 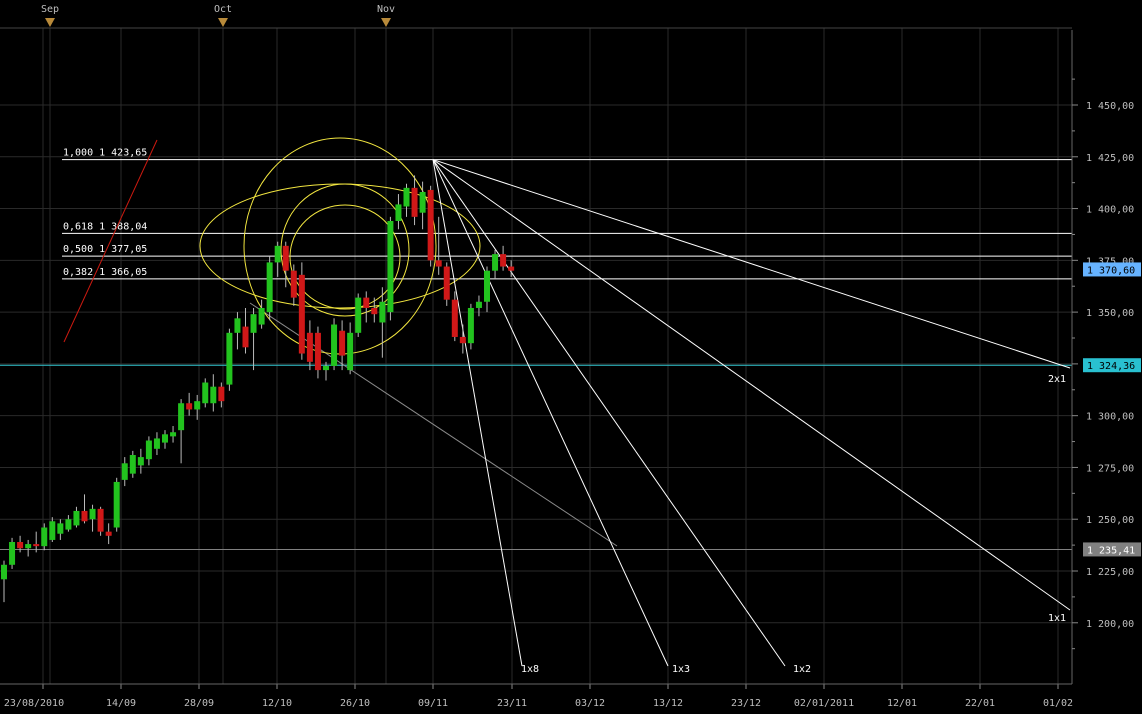 What do you see at coordinates (1111, 366) in the screenshot?
I see `support-level-badge-label: 1 324,36` at bounding box center [1111, 366].